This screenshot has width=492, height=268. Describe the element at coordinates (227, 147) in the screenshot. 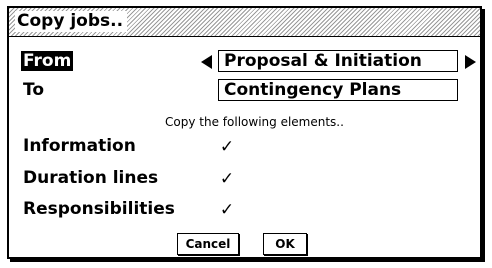

I see `information-checkbox: ✓` at that location.